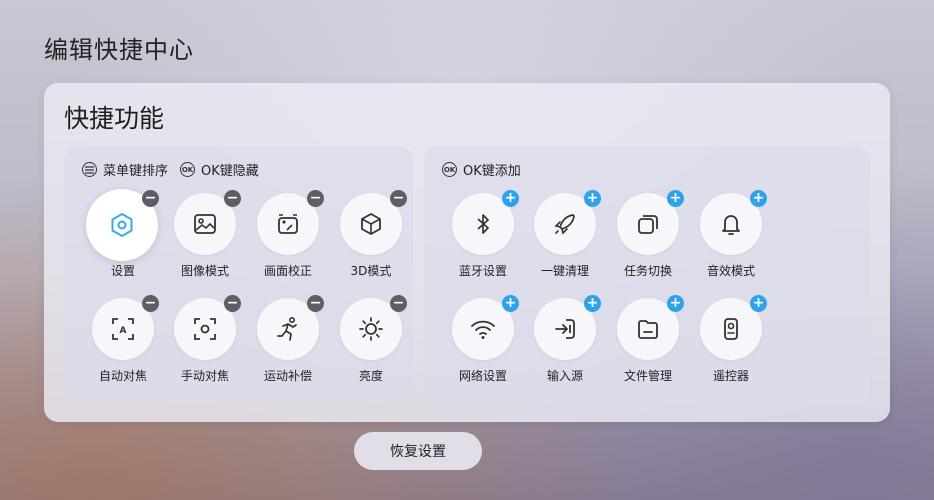 The width and height of the screenshot is (934, 500). Describe the element at coordinates (205, 329) in the screenshot. I see `manual-focus-icon` at that location.